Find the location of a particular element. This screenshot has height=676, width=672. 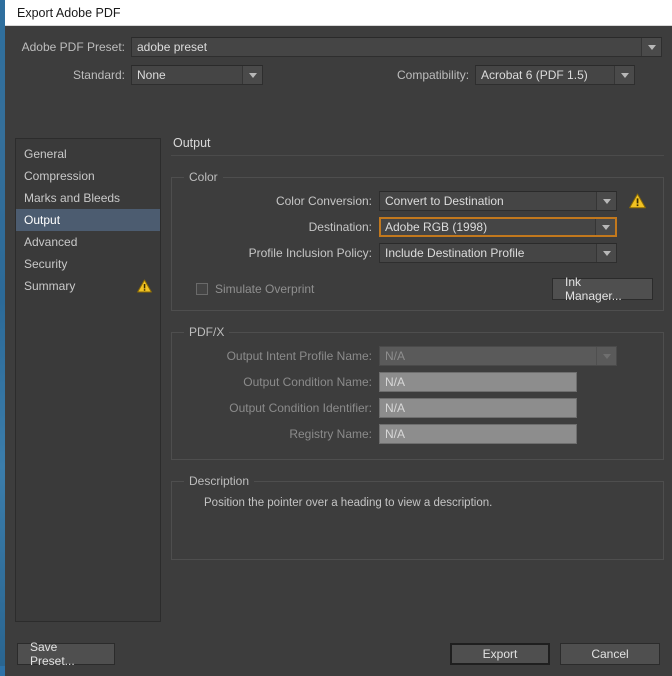

output-intent-profile-dropdown: N/A is located at coordinates (498, 356).